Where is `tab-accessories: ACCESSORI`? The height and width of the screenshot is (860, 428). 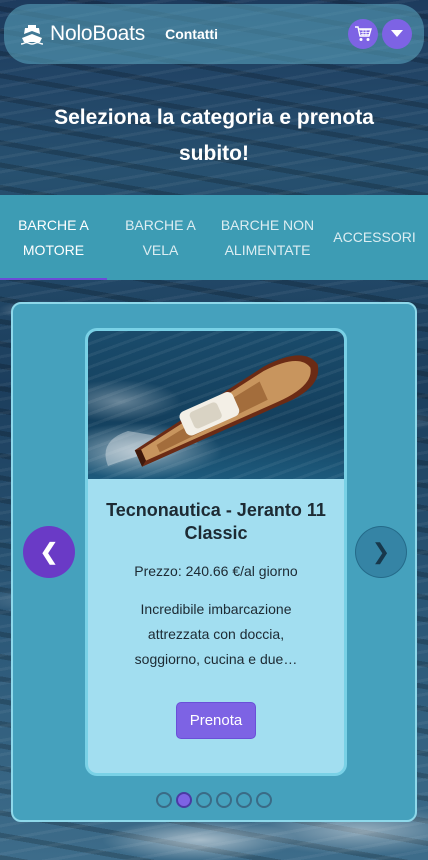 tab-accessories: ACCESSORI is located at coordinates (374, 237).